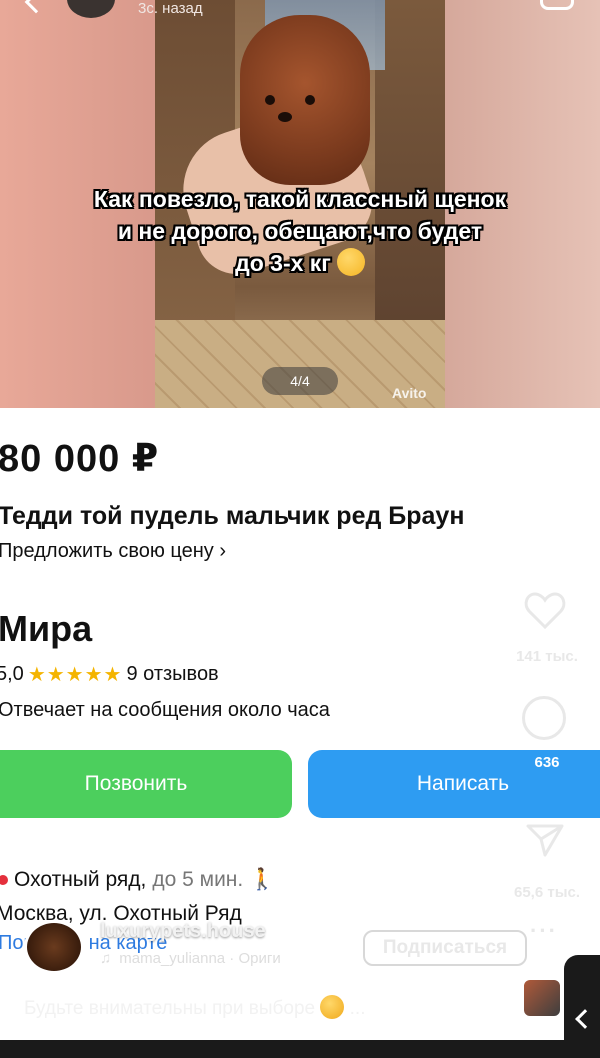 The height and width of the screenshot is (1058, 600). Describe the element at coordinates (232, 516) in the screenshot. I see `listing-title: Тедди той пудель мальчик ред Браун` at that location.